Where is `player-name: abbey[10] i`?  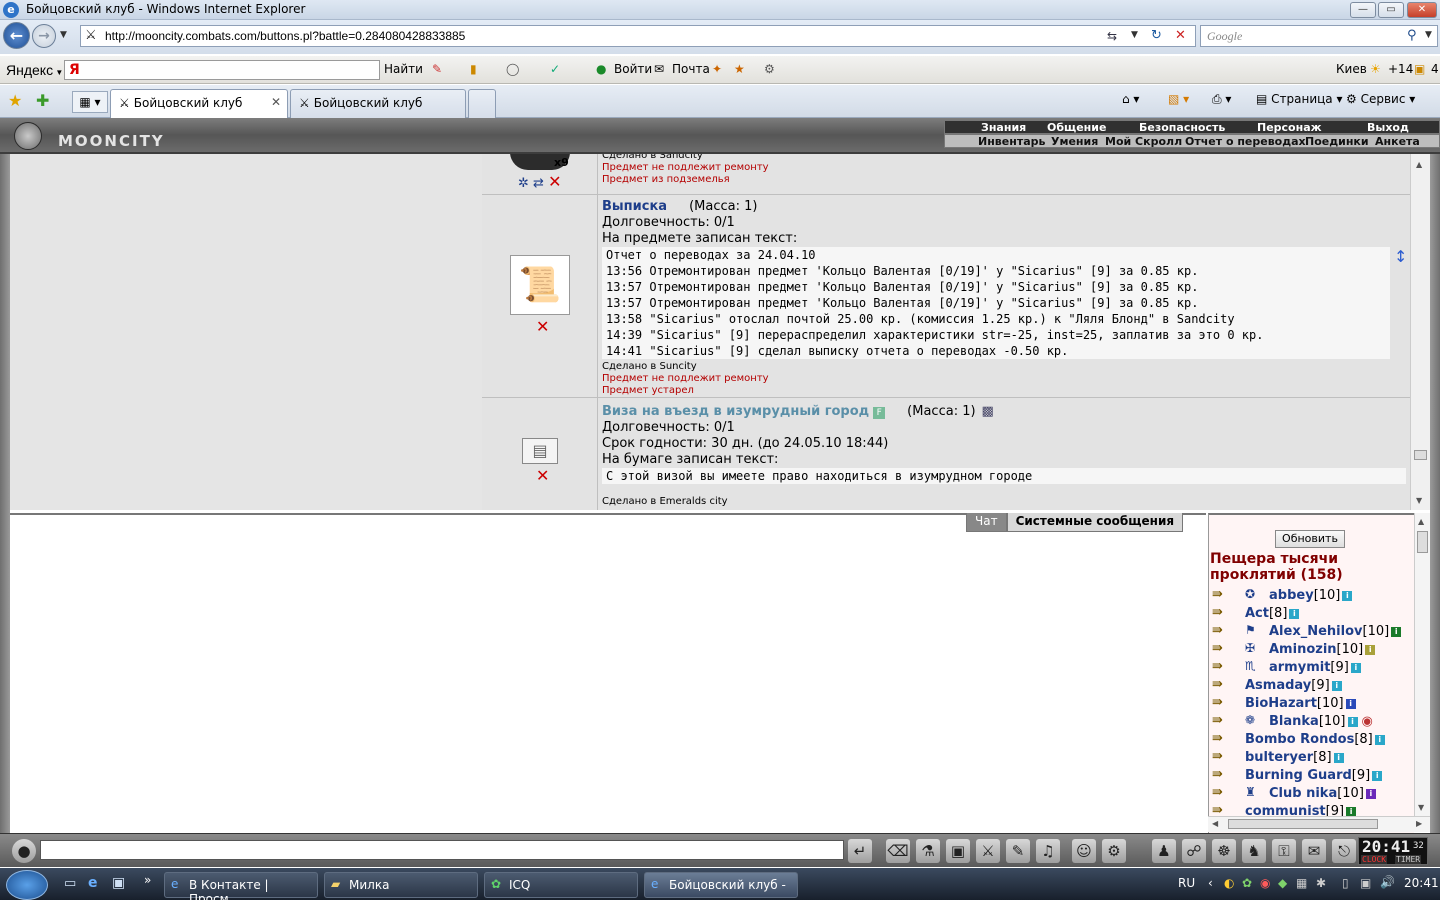
player-name: abbey[10] i is located at coordinates (1311, 595).